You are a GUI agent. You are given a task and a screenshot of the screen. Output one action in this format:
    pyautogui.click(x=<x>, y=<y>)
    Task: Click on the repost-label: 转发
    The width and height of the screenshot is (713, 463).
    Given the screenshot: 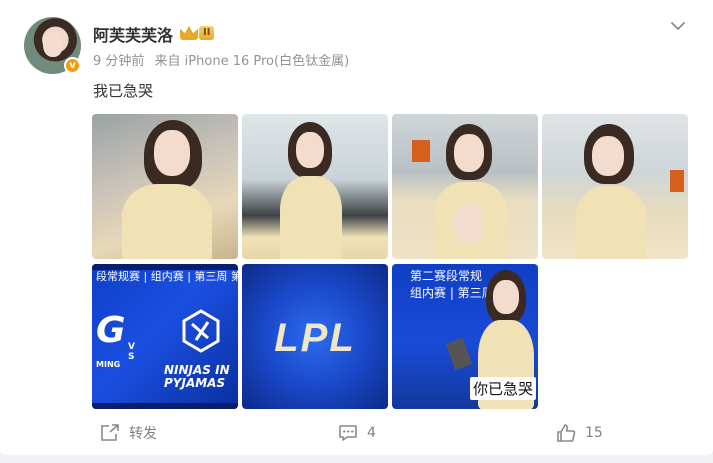 What is the action you would take?
    pyautogui.click(x=143, y=434)
    